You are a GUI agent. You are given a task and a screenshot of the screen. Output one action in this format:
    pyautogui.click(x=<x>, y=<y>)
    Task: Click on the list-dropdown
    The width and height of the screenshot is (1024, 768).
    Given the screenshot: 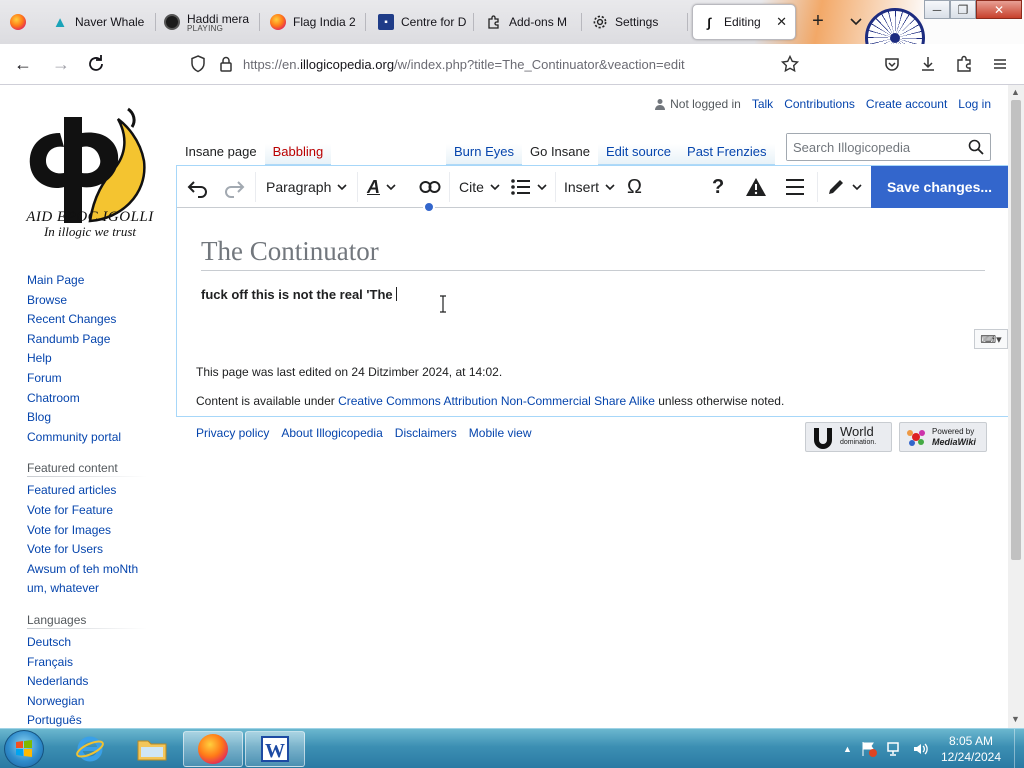 What is the action you would take?
    pyautogui.click(x=529, y=187)
    